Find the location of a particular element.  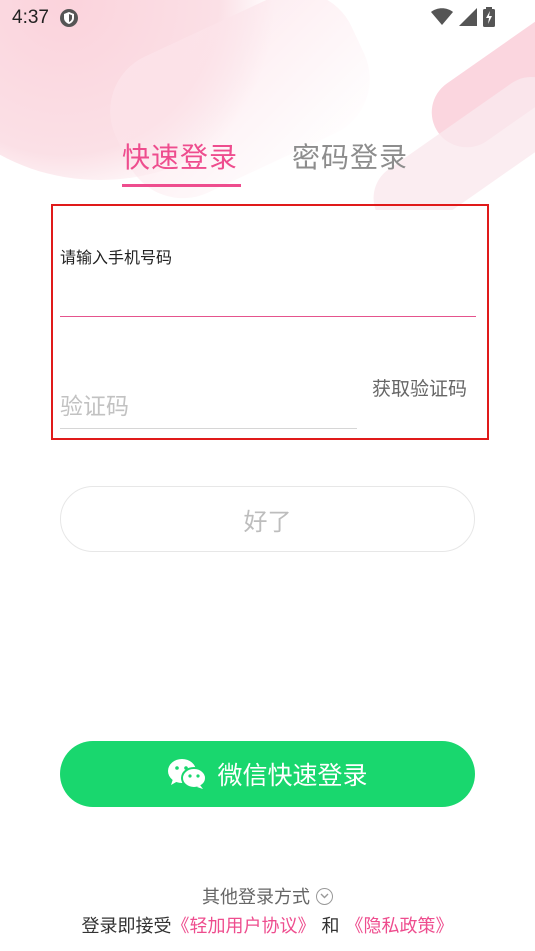

active-tab-indicator is located at coordinates (181, 185).